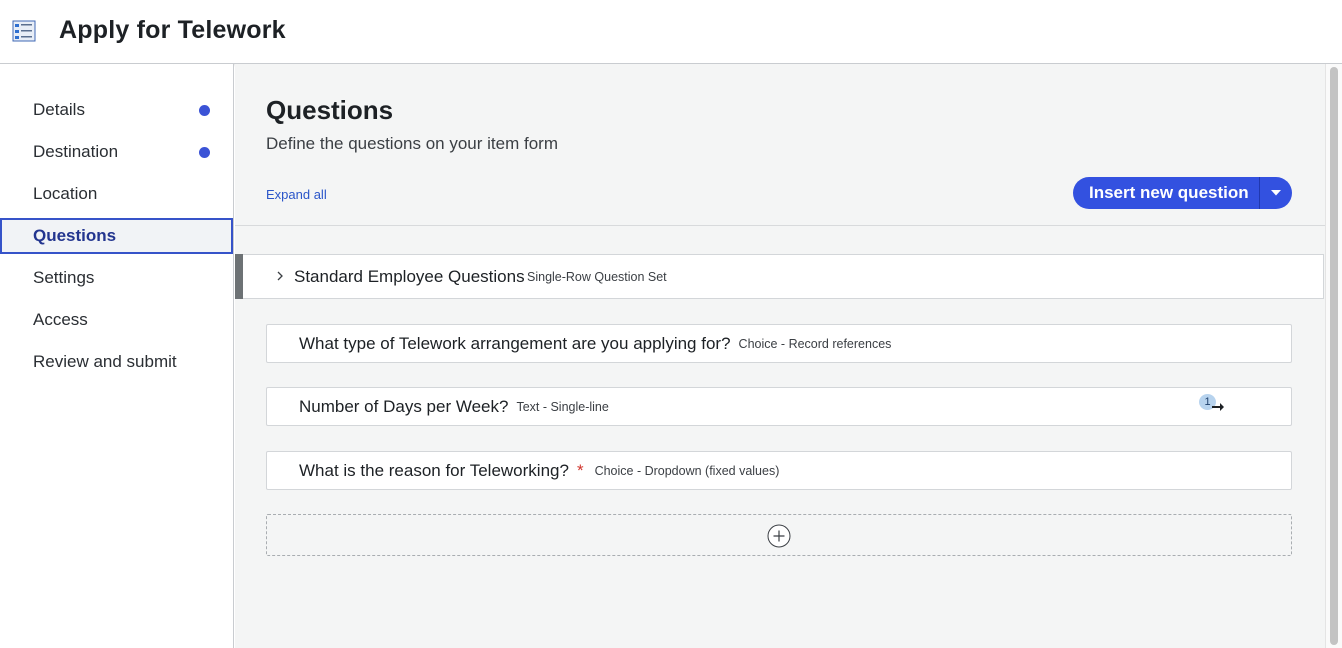 The width and height of the screenshot is (1342, 648). Describe the element at coordinates (280, 276) in the screenshot. I see `chevron-right-icon` at that location.